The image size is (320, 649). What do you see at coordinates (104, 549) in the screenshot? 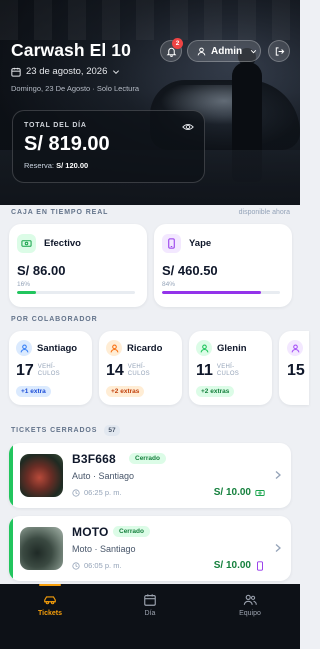
I see `ticket-meta: Moto · Santiago` at bounding box center [104, 549].